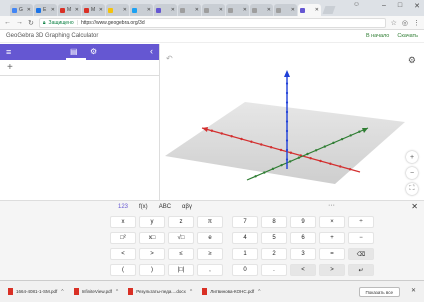  What do you see at coordinates (356, 4) in the screenshot?
I see `profile-icon: ☺` at bounding box center [356, 4].